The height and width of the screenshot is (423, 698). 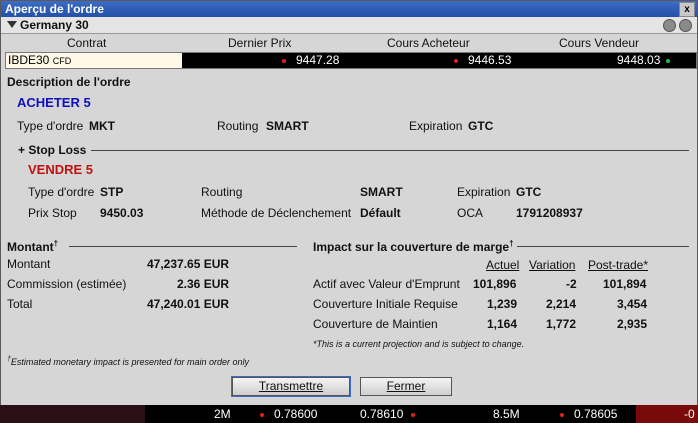 I want to click on margin-heading: Impact sur la couverture de marge†, so click(x=413, y=246).